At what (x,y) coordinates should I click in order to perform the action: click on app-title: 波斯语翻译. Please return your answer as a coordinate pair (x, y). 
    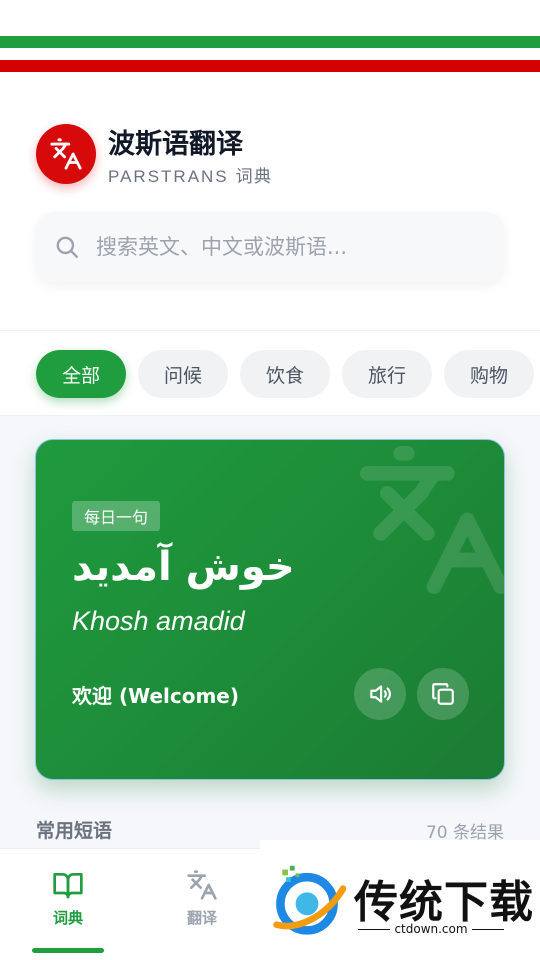
    Looking at the image, I should click on (175, 144).